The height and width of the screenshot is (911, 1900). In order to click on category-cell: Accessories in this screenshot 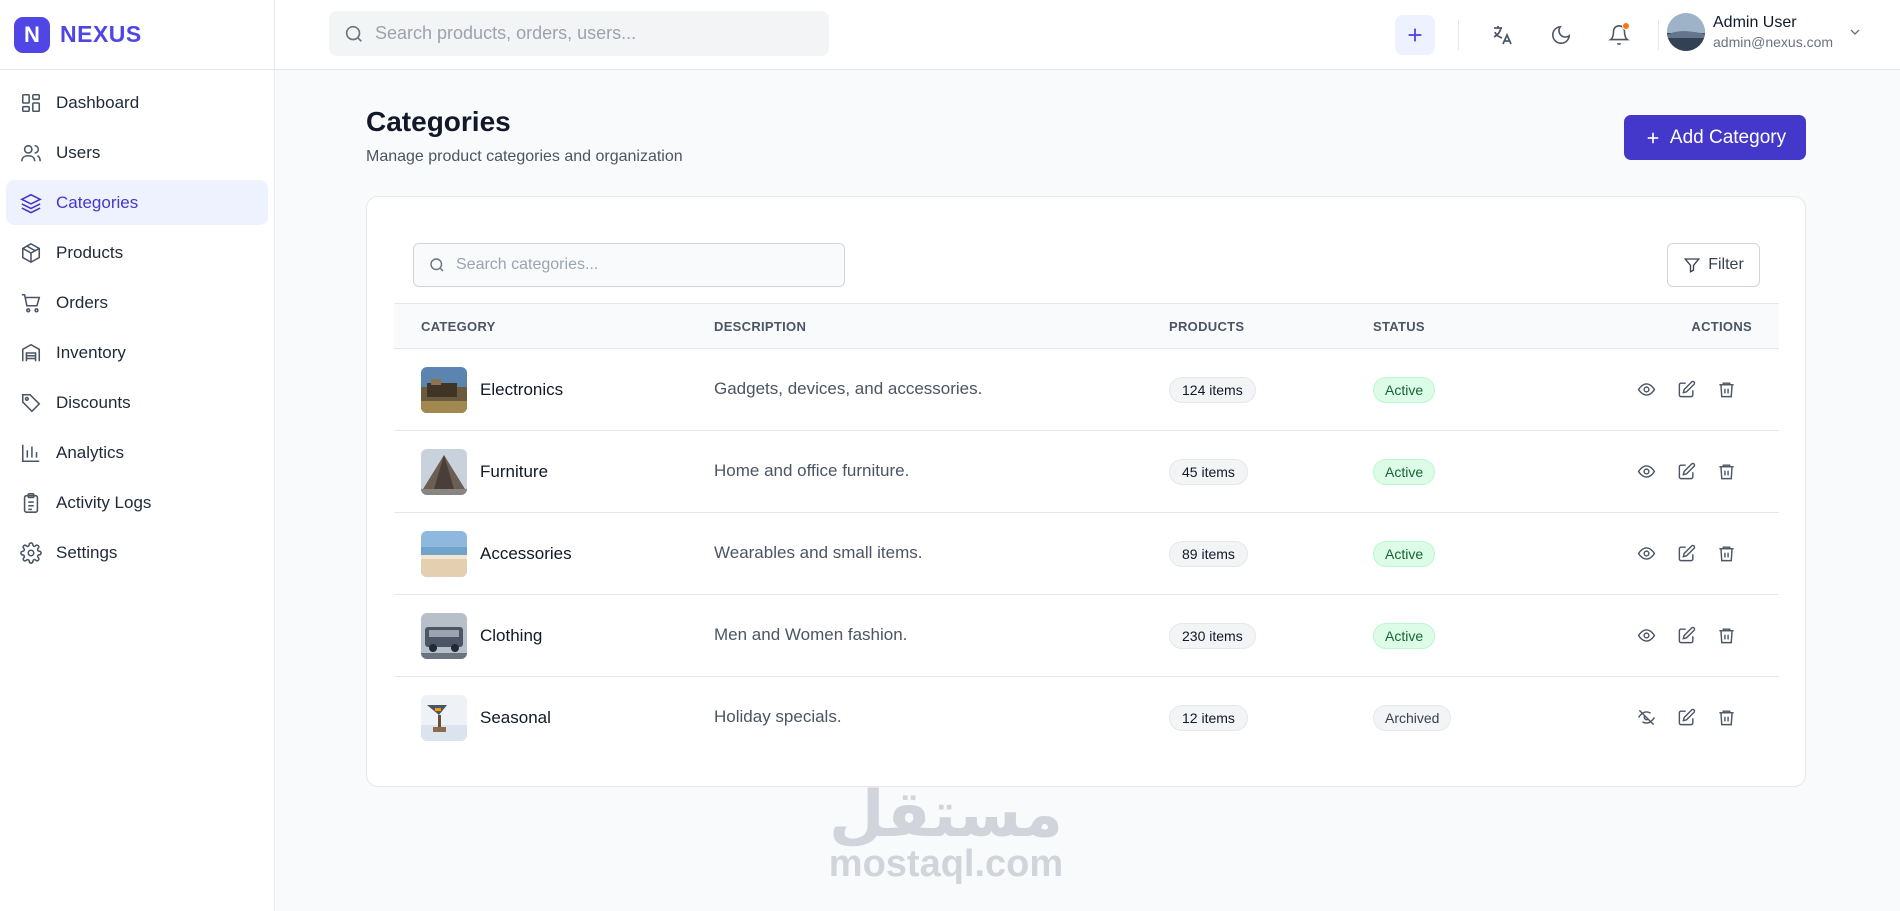, I will do `click(496, 554)`.